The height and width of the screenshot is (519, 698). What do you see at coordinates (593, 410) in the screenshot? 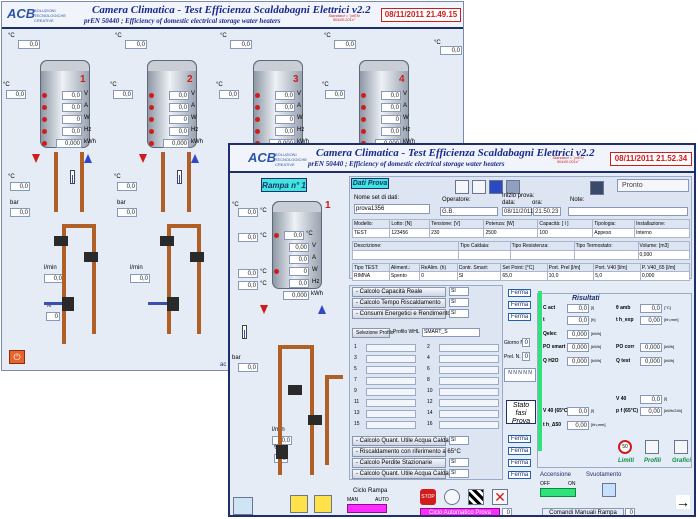
I see `v40b-unit: [l]` at bounding box center [593, 410].